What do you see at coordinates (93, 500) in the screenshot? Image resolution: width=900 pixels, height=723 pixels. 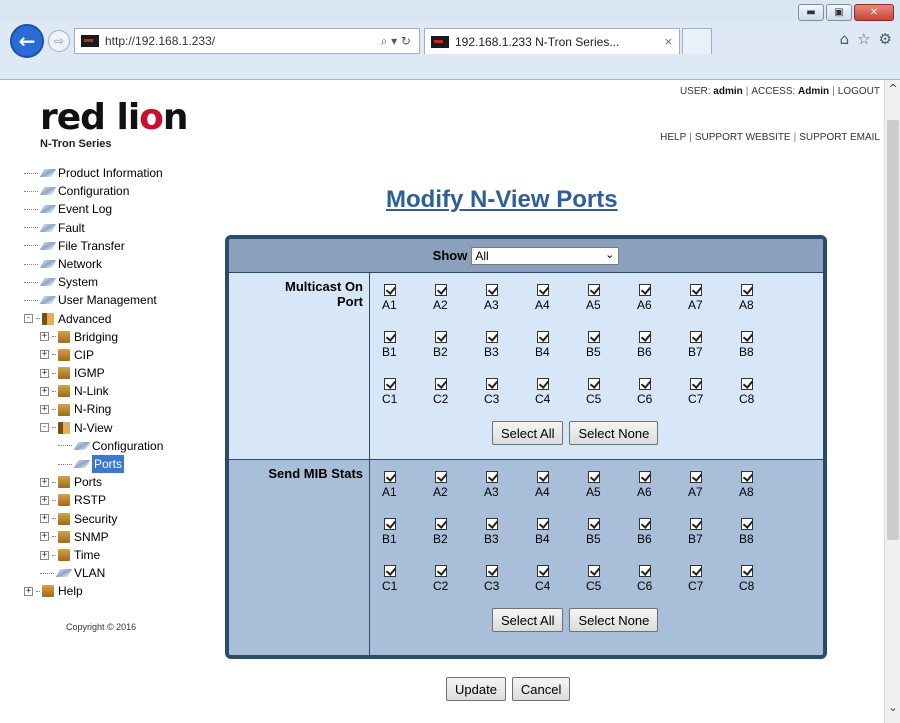 I see `tree-item: + RSTP` at bounding box center [93, 500].